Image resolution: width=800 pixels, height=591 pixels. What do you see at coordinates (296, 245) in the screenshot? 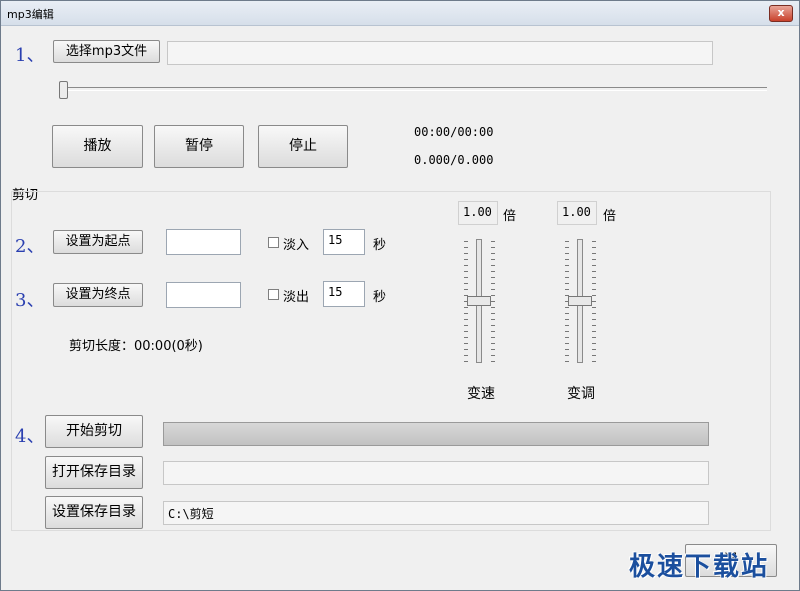
I see `fade-in-label: 淡入` at bounding box center [296, 245].